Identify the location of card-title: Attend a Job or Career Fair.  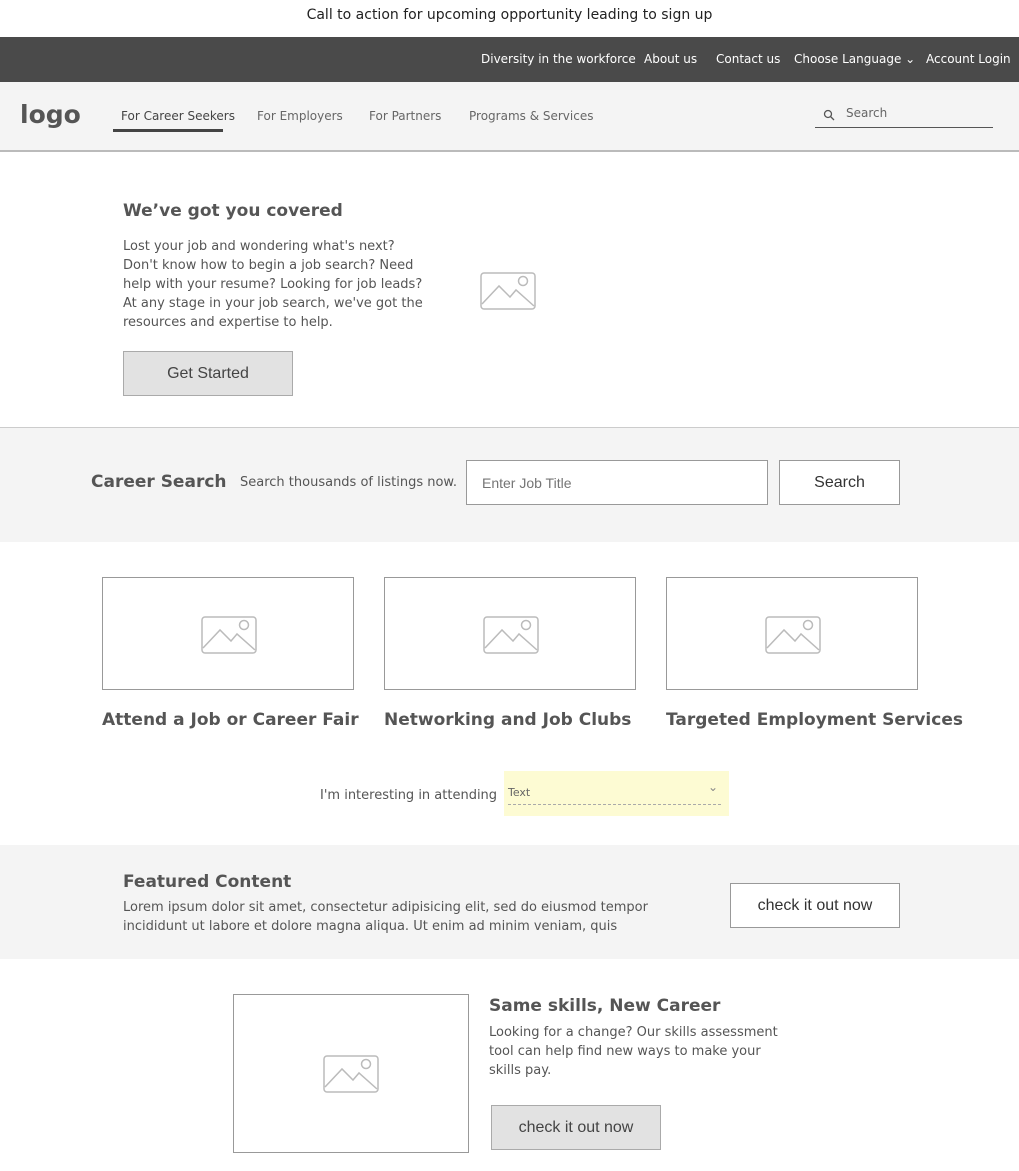
(230, 720).